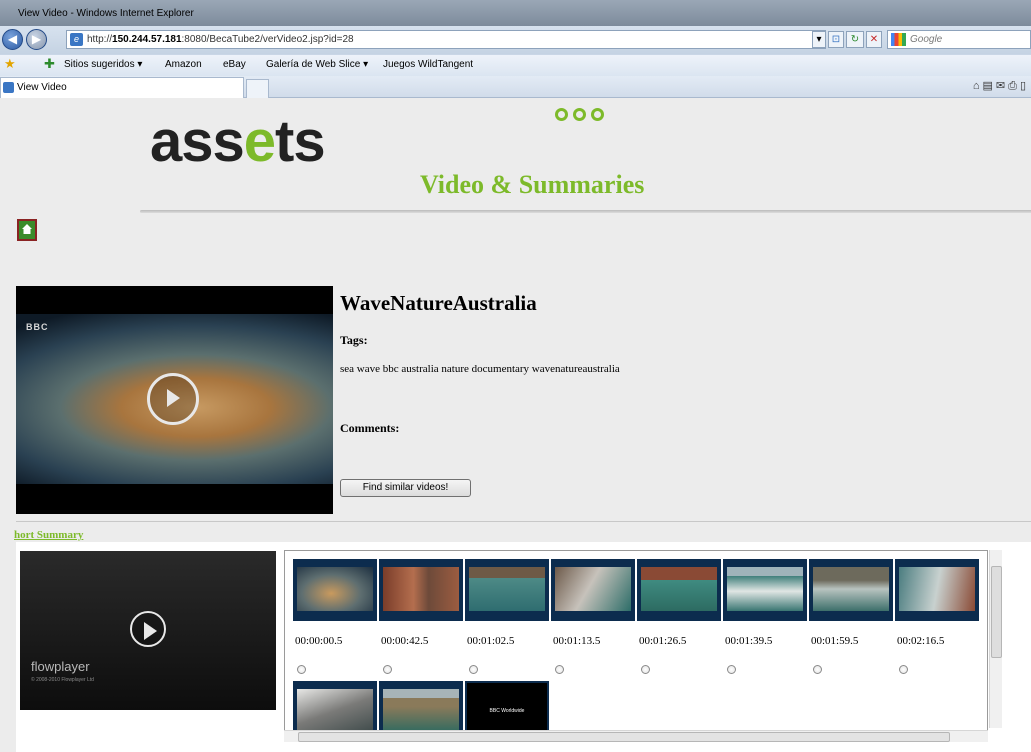  I want to click on address-dropdown-icon: ▾, so click(819, 39).